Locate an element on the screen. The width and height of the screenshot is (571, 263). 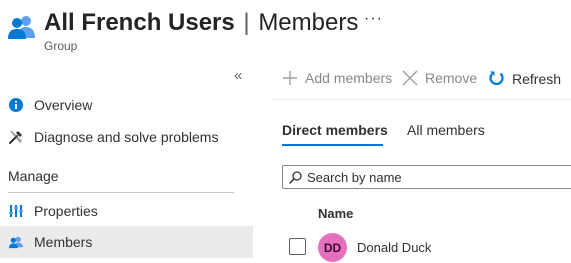
tab-all-members: All members is located at coordinates (446, 130).